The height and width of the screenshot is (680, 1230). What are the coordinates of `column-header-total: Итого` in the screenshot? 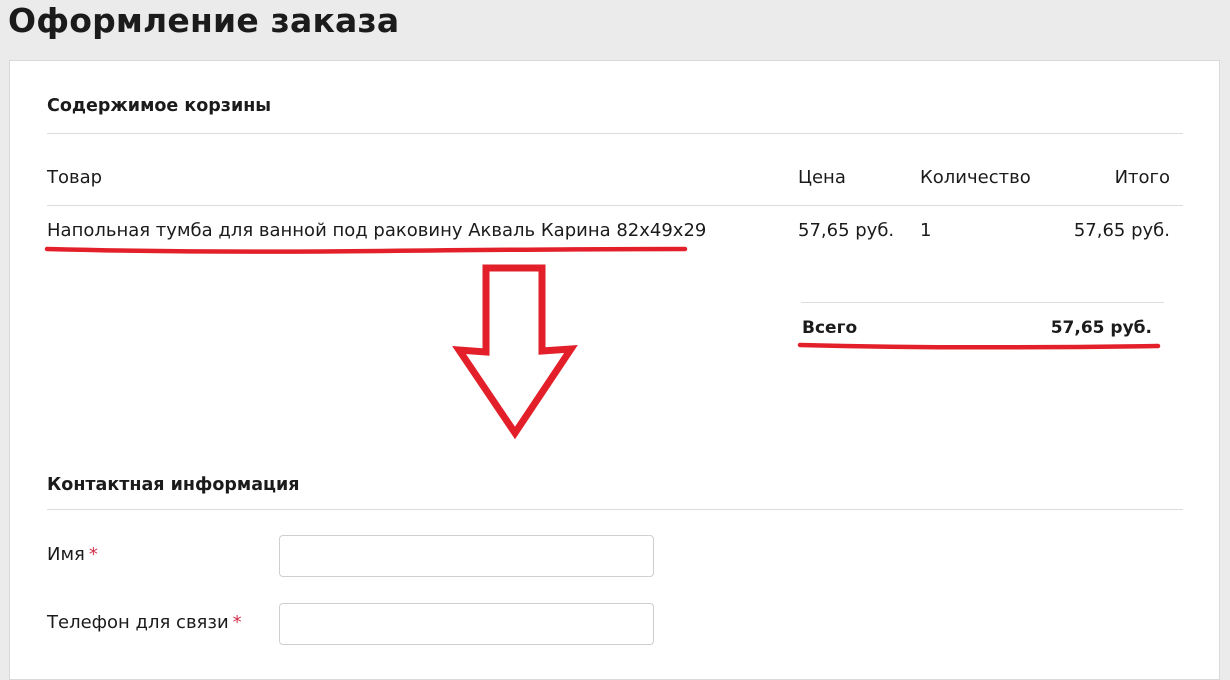 It's located at (1142, 177).